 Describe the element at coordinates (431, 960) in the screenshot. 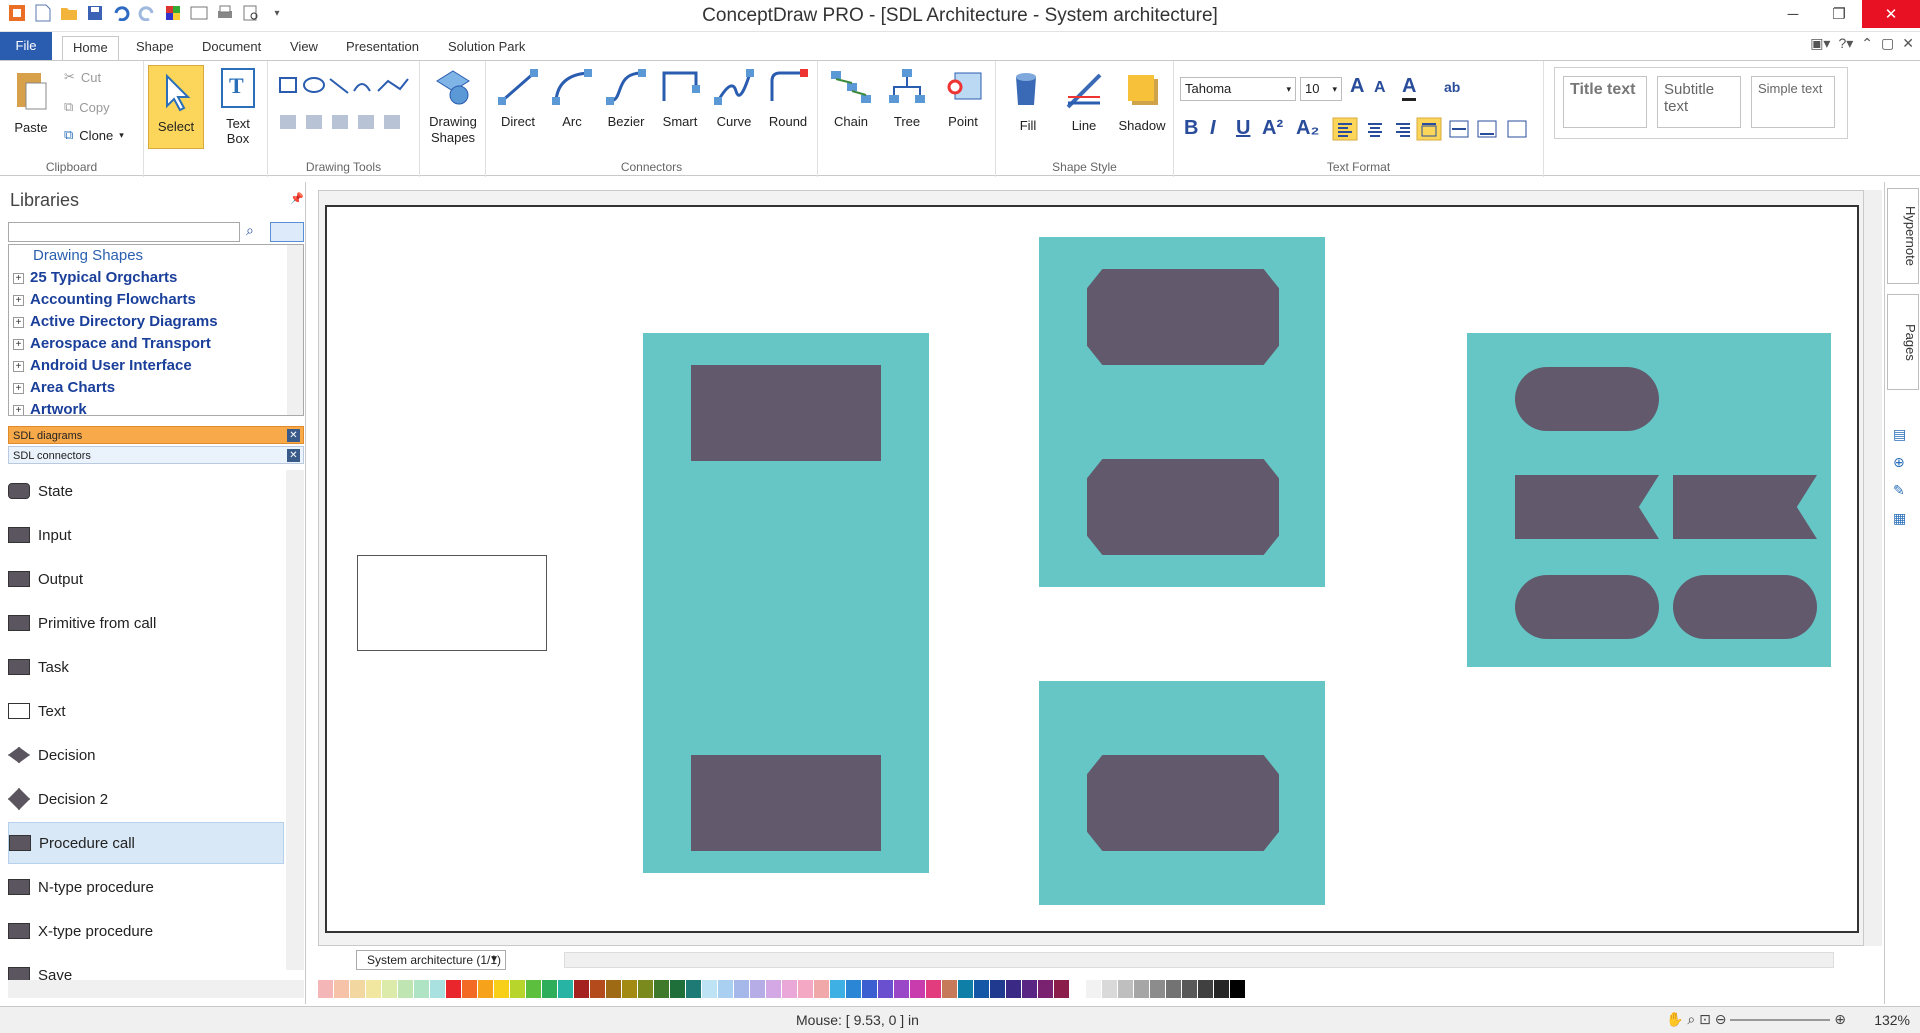

I see `page-tab: System architecture (1/1) ▼` at that location.